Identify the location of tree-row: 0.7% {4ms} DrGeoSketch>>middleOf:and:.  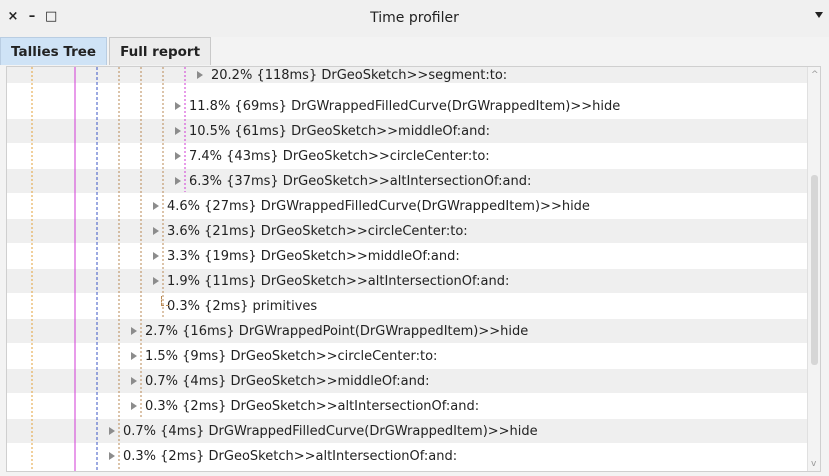
(408, 381).